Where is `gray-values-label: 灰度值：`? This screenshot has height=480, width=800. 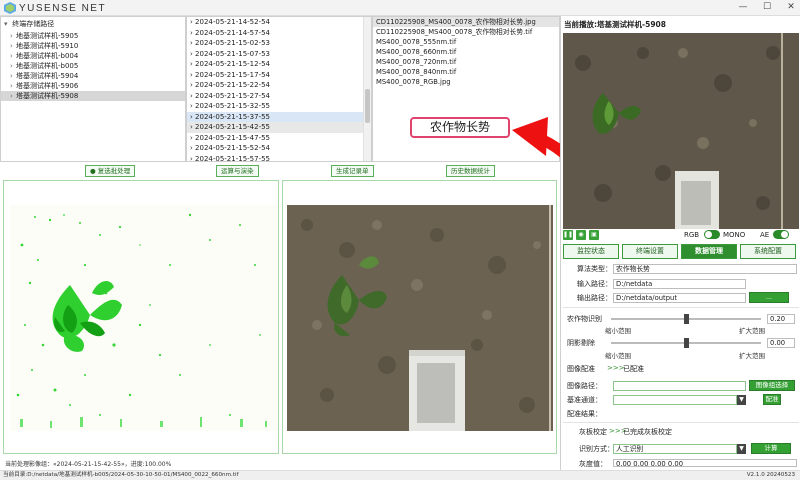
gray-values-label: 灰度值： is located at coordinates (593, 464).